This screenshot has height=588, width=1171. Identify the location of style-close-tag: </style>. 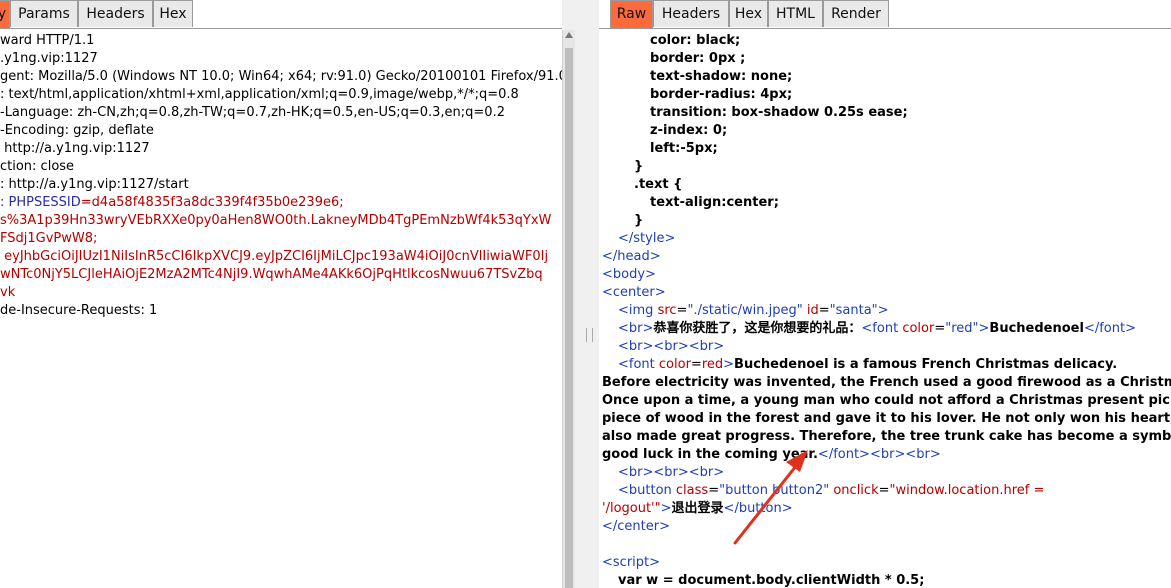
(647, 238).